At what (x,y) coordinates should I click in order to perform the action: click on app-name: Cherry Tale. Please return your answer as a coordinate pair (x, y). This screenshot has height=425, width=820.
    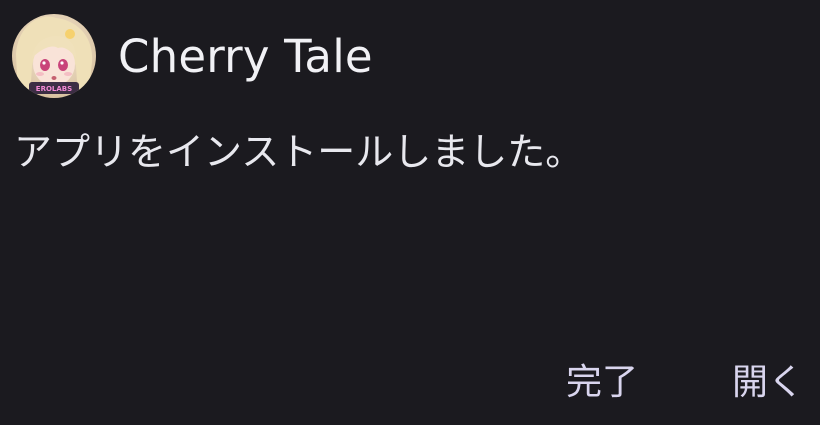
    Looking at the image, I should click on (245, 56).